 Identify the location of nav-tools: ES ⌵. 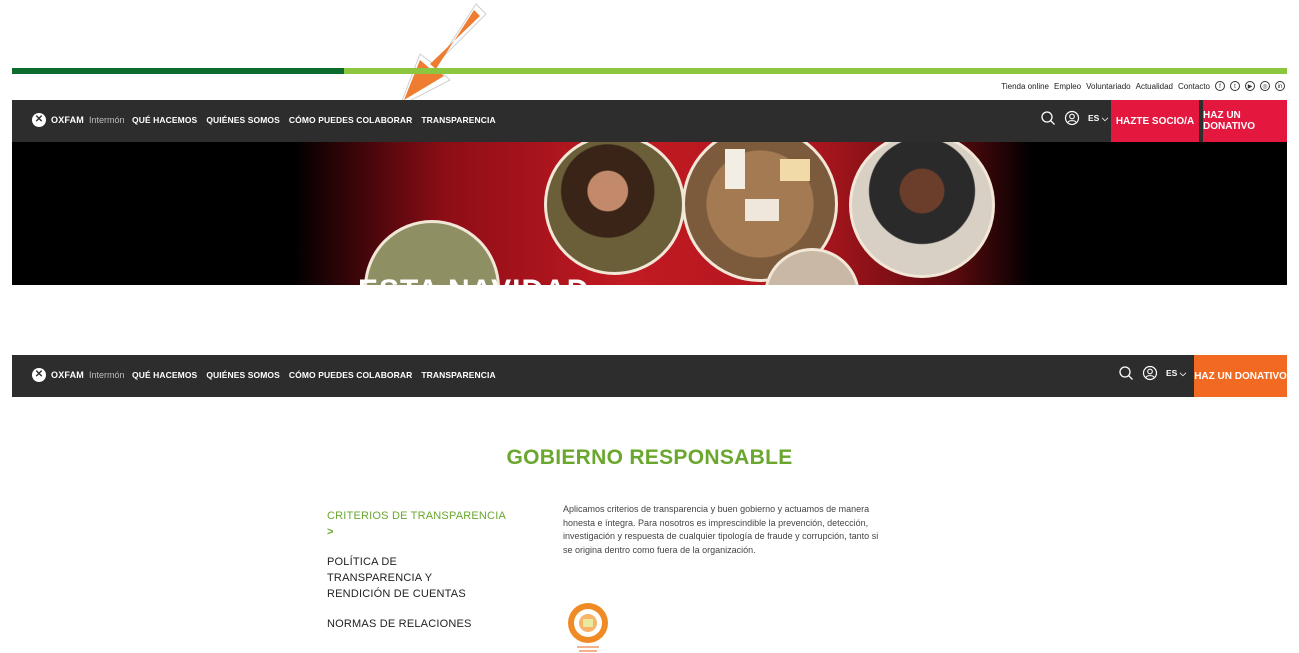
(1074, 118).